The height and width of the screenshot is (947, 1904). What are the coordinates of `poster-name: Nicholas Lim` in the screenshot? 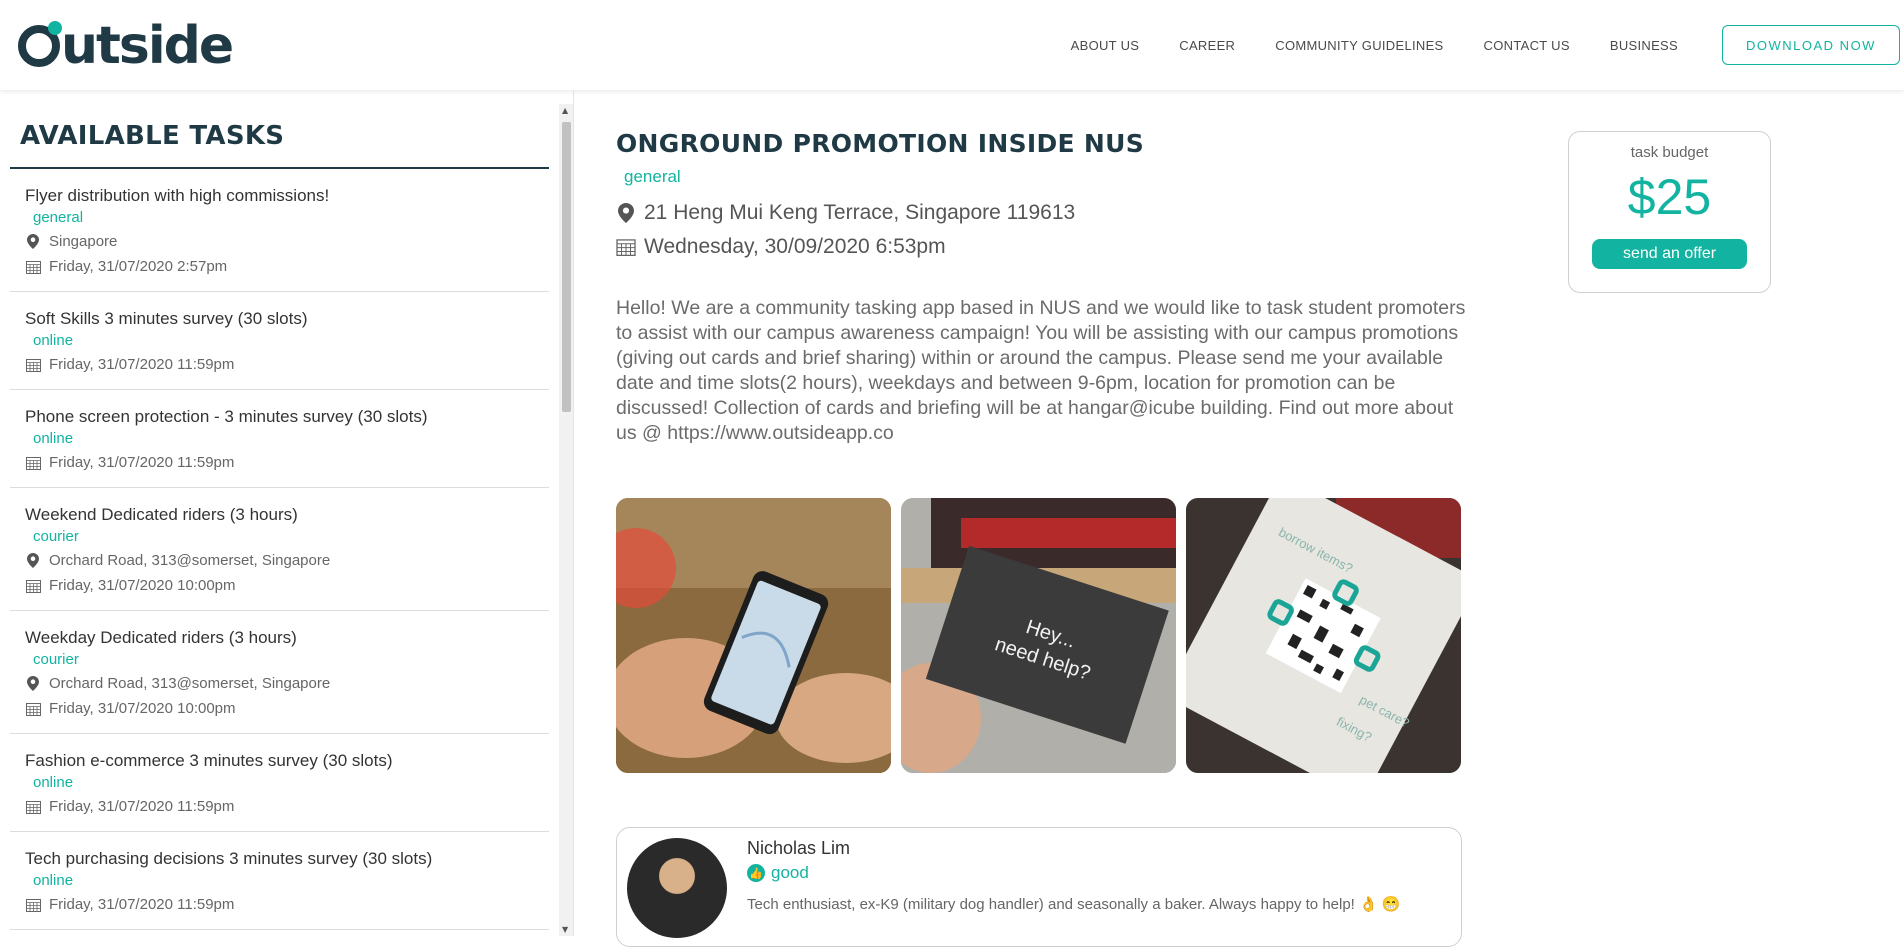 It's located at (799, 848).